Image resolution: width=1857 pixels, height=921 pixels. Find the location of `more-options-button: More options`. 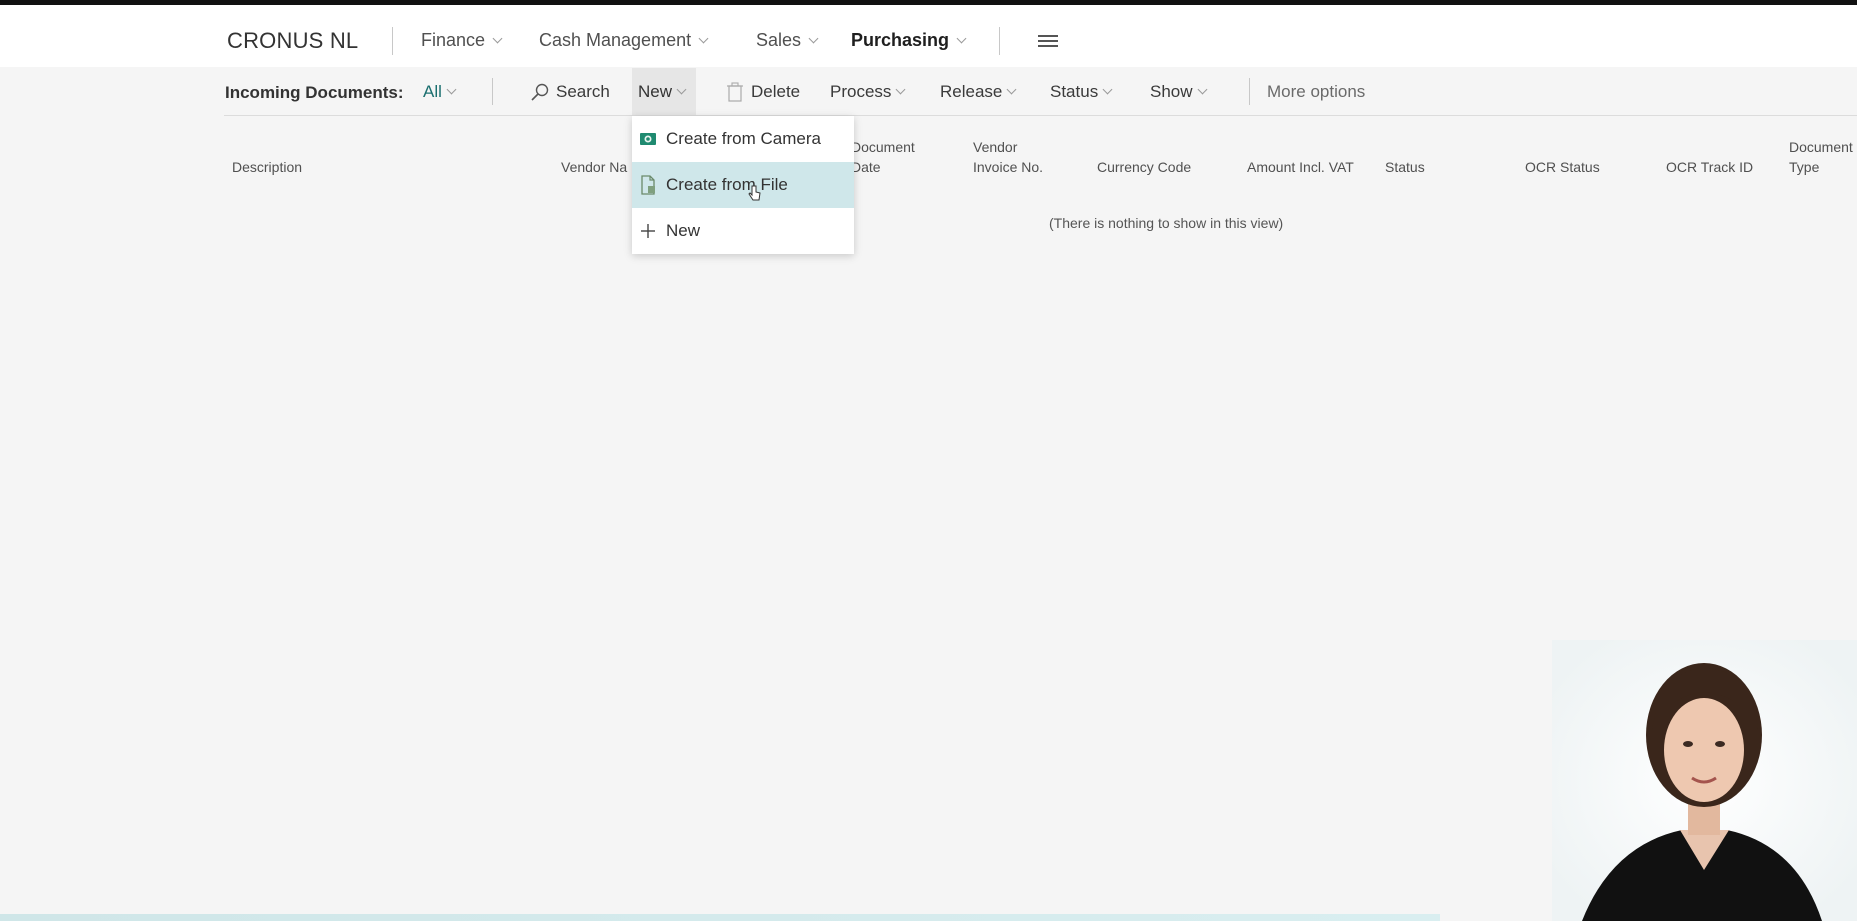

more-options-button: More options is located at coordinates (1316, 92).